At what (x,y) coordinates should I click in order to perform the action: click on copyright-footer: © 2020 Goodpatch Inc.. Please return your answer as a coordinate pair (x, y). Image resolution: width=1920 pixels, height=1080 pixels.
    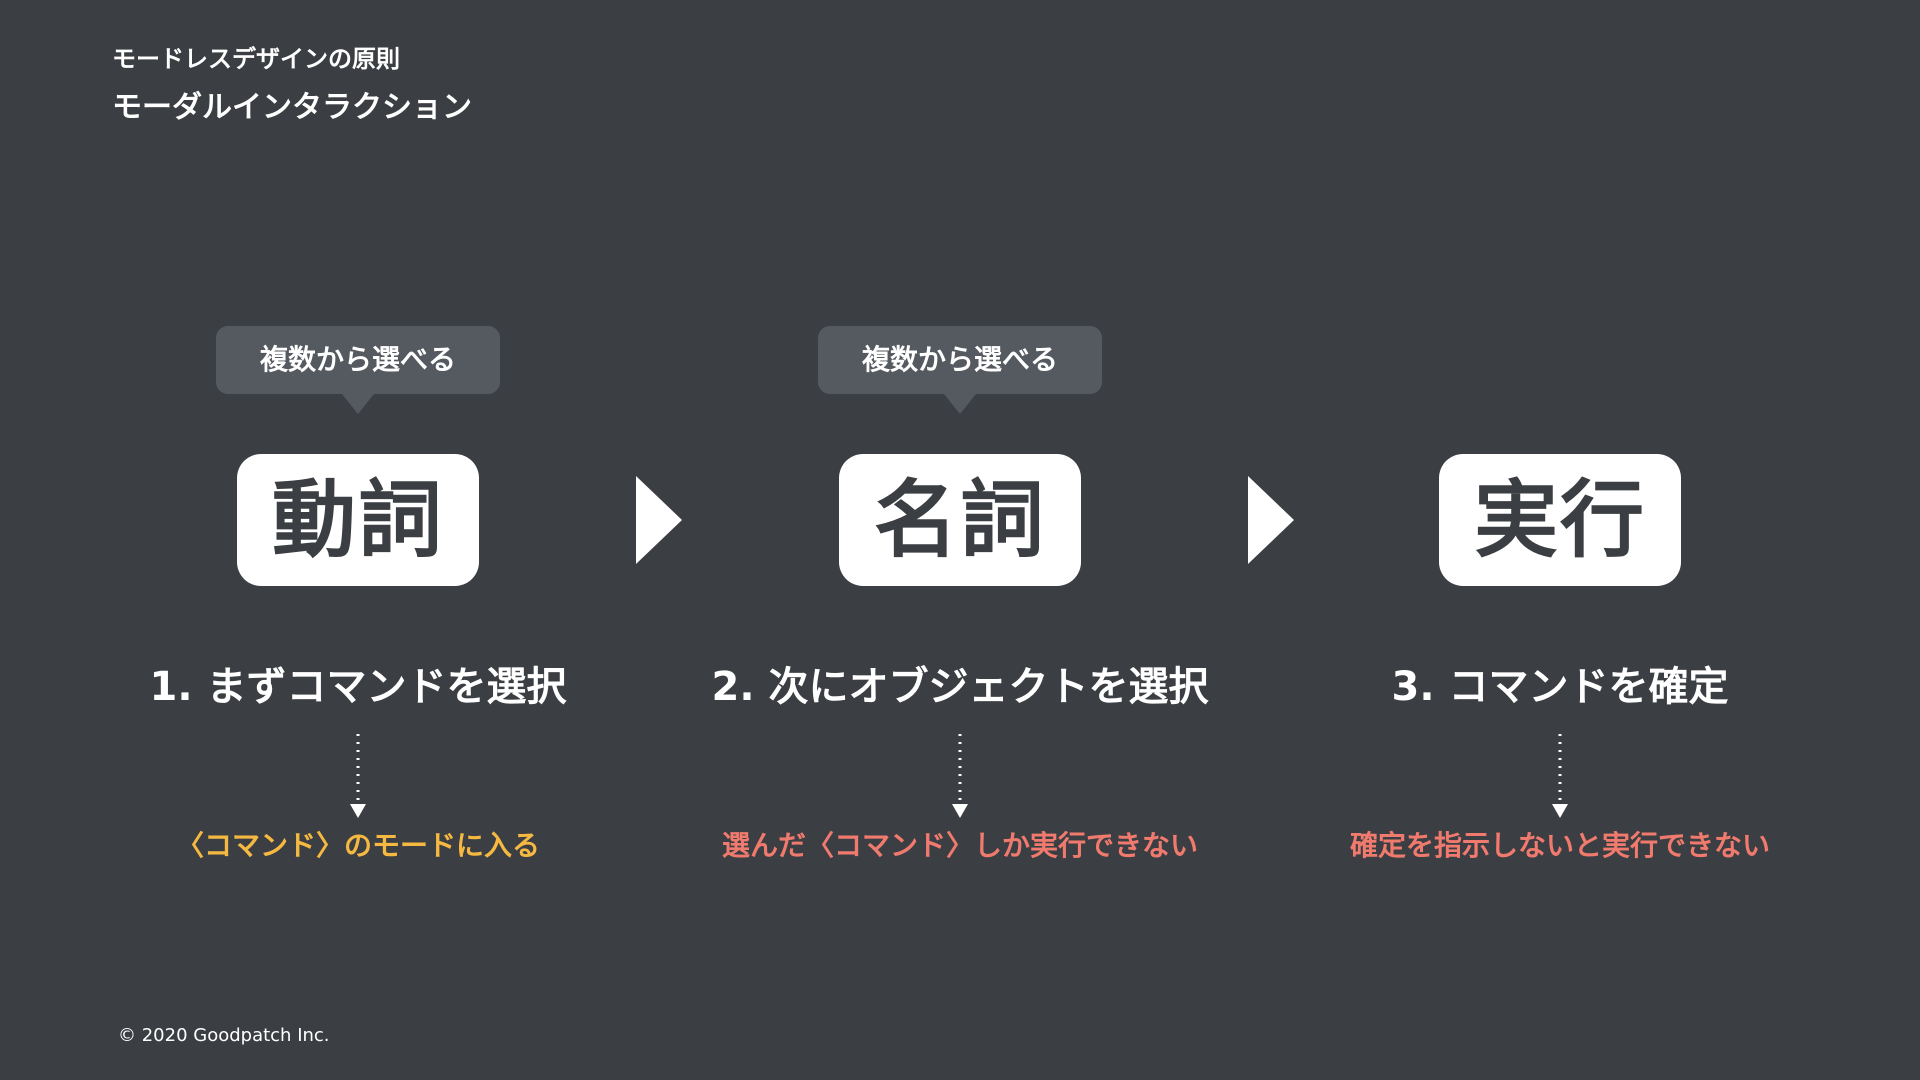
    Looking at the image, I should click on (224, 1035).